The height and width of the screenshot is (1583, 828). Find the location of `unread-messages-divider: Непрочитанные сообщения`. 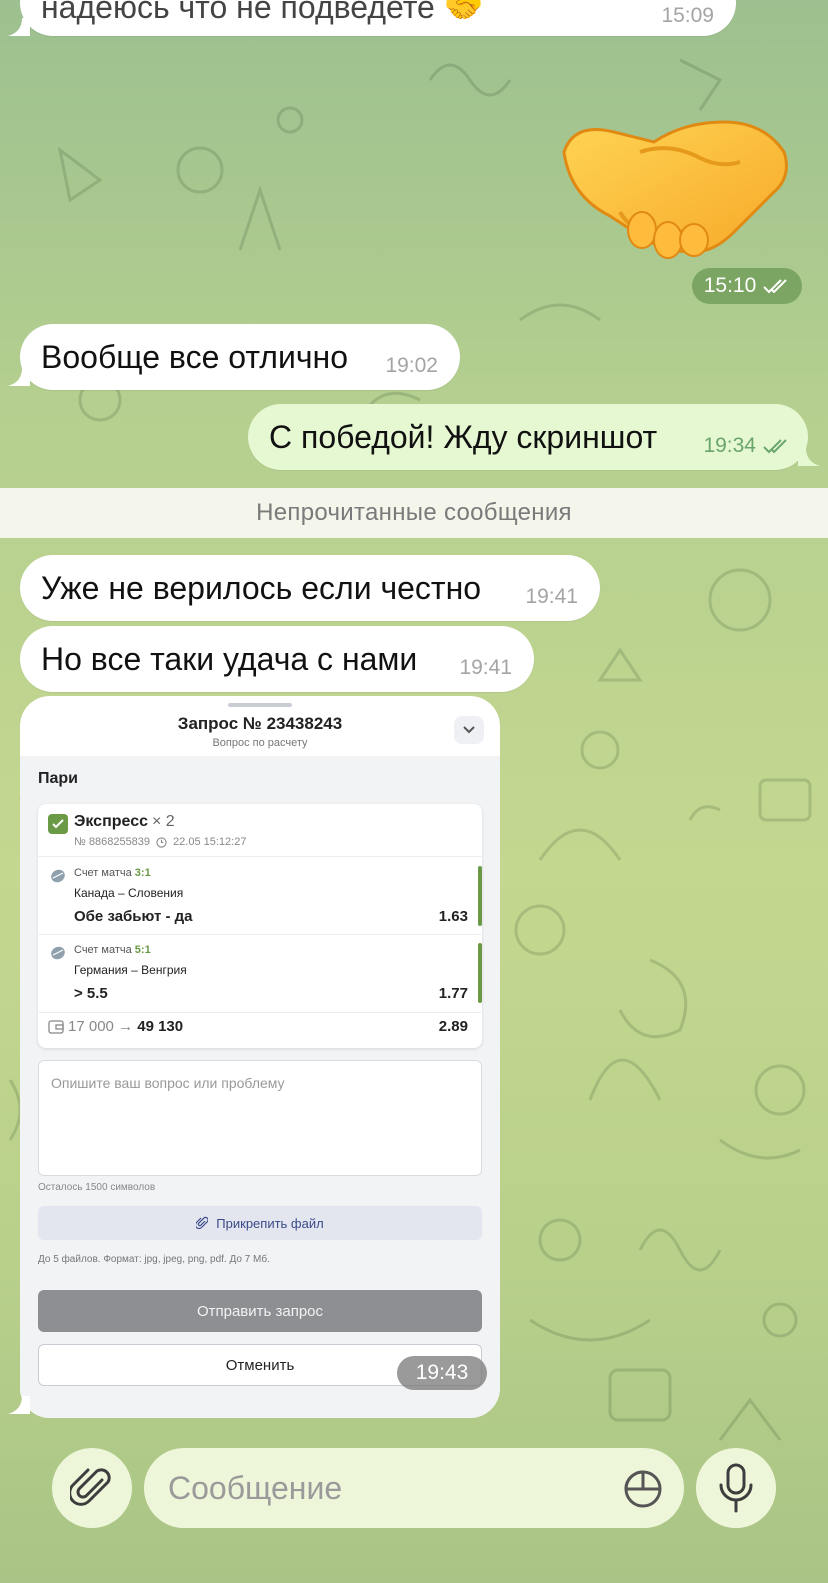

unread-messages-divider: Непрочитанные сообщения is located at coordinates (414, 513).